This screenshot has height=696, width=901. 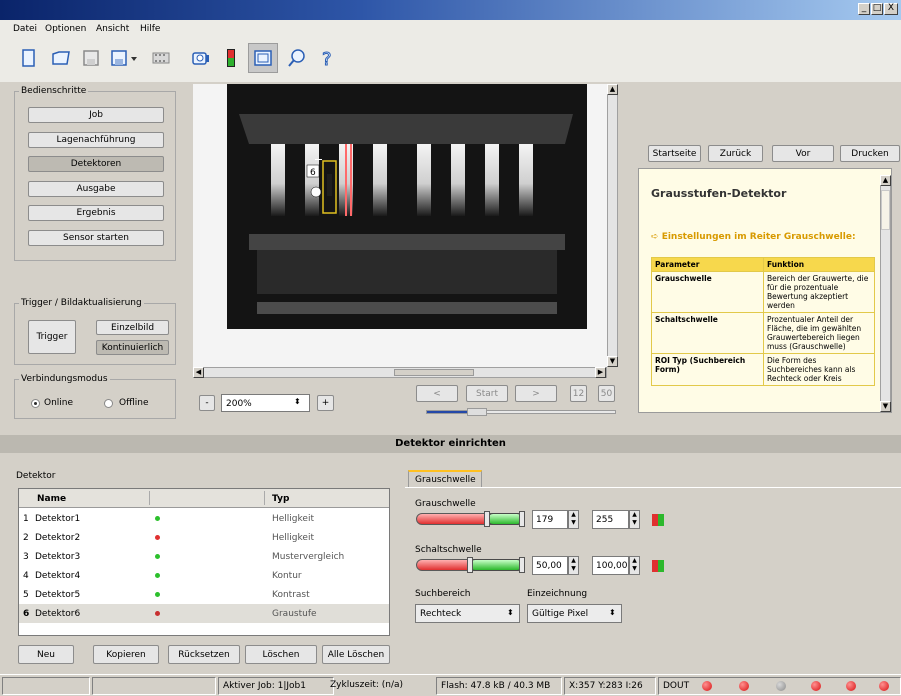 I want to click on gray-min-input: 179, so click(x=550, y=519).